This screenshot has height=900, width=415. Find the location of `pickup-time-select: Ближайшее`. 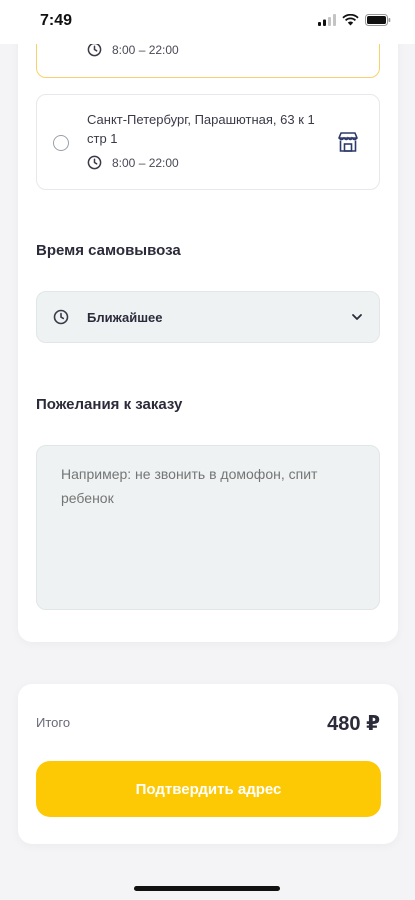

pickup-time-select: Ближайшее is located at coordinates (208, 317).